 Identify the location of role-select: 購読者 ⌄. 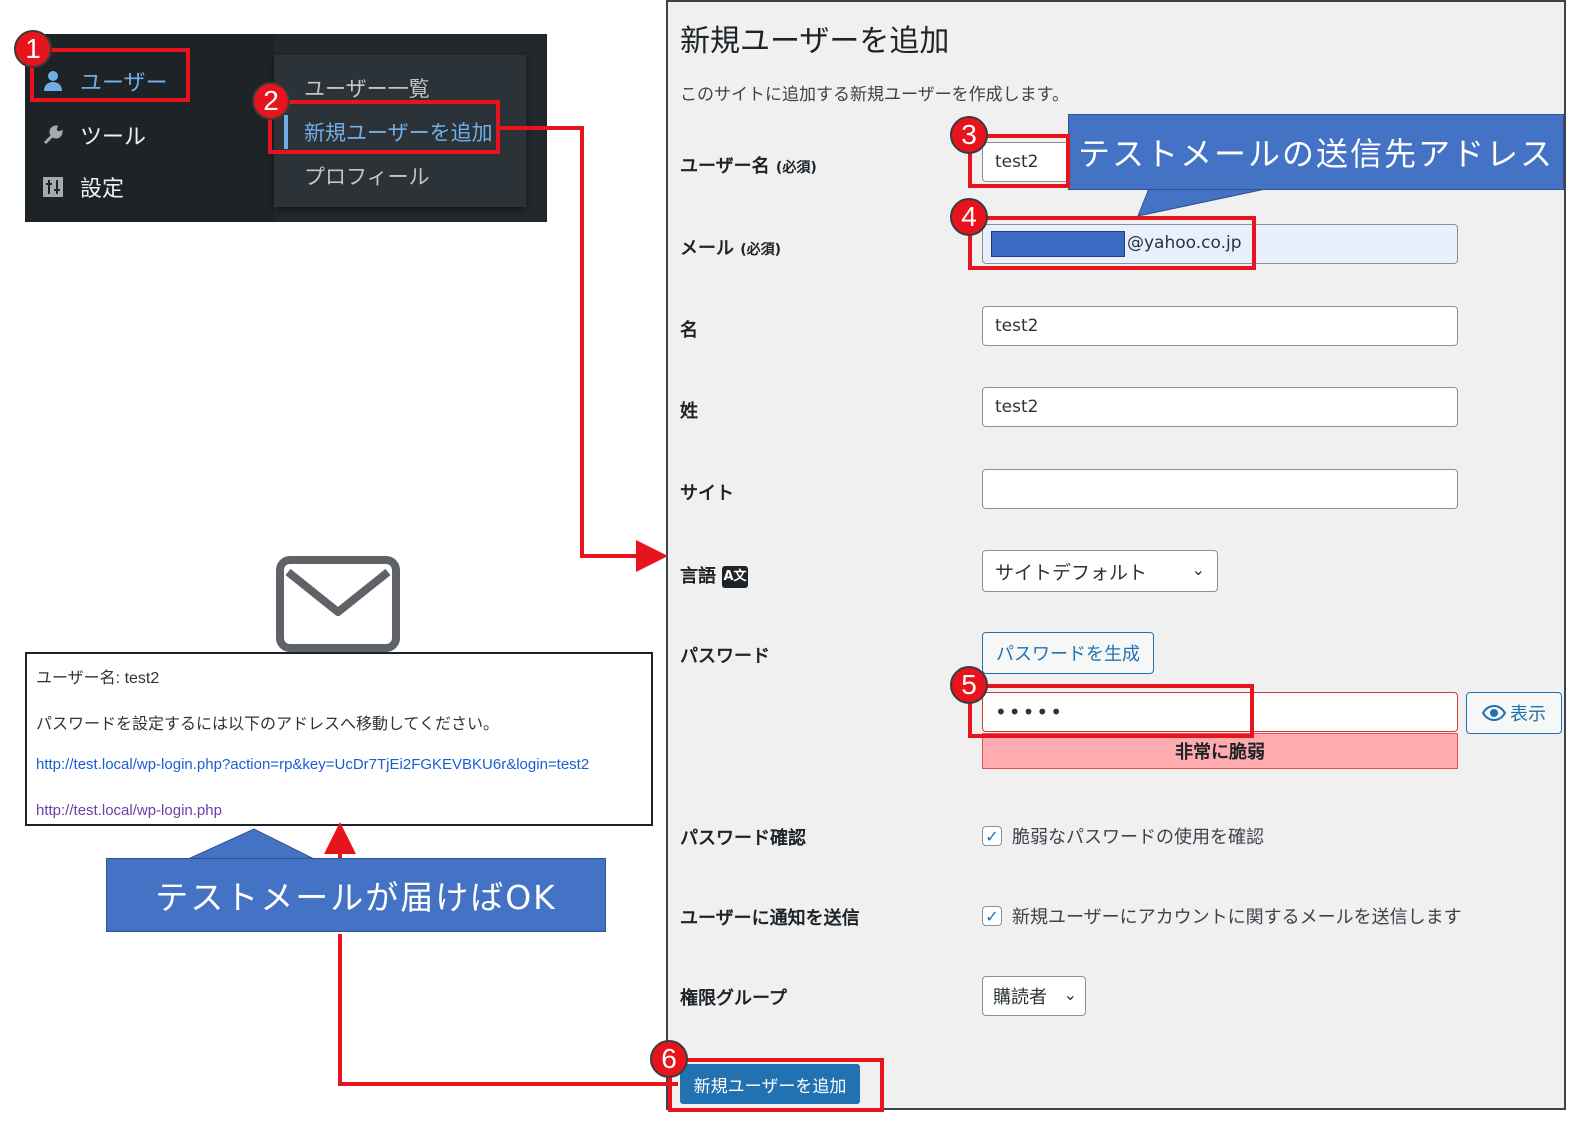
(1034, 996).